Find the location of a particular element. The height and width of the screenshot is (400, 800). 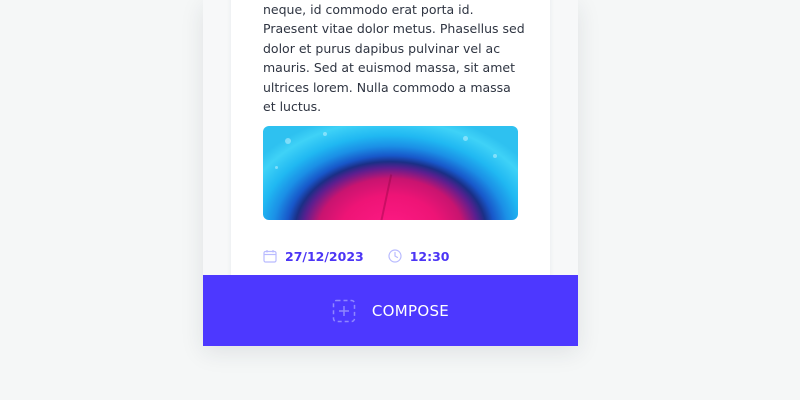

post-date-text: 27/12/2023 is located at coordinates (324, 256).